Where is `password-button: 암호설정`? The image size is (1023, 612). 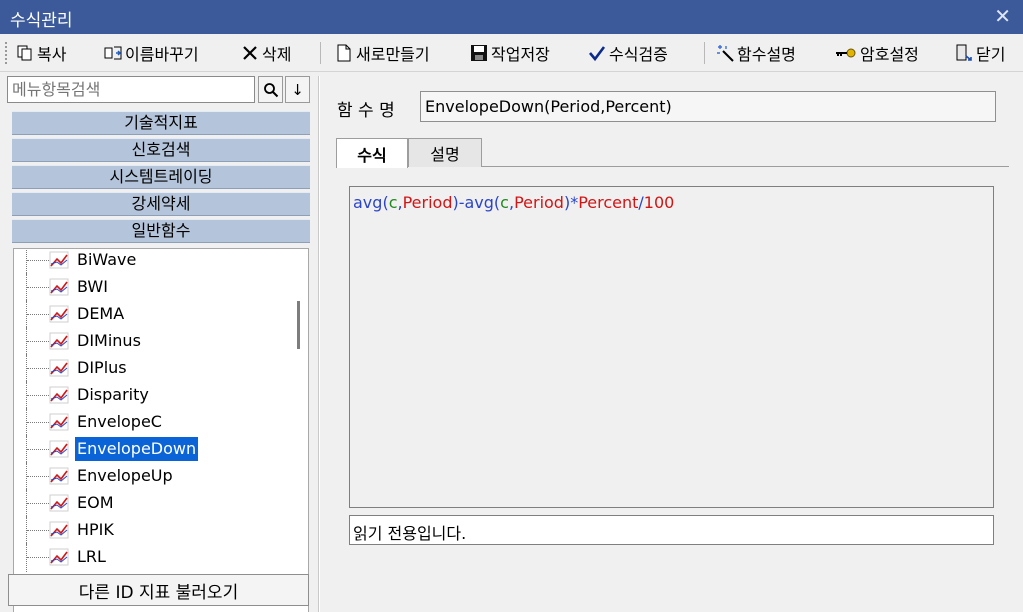
password-button: 암호설정 is located at coordinates (877, 53).